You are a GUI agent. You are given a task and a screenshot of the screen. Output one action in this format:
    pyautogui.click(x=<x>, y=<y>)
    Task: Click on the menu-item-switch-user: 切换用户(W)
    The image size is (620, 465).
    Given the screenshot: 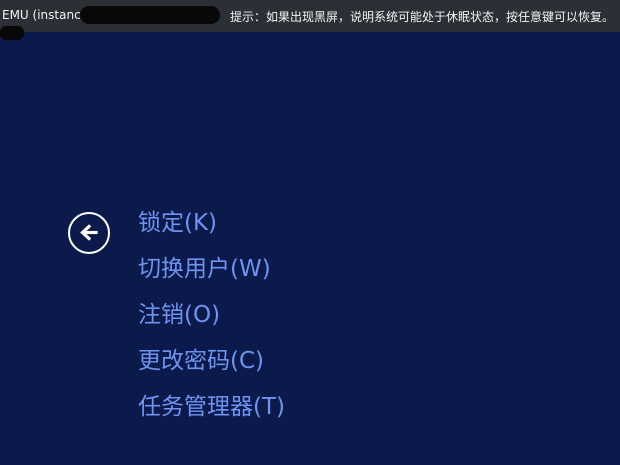 What is the action you would take?
    pyautogui.click(x=211, y=269)
    